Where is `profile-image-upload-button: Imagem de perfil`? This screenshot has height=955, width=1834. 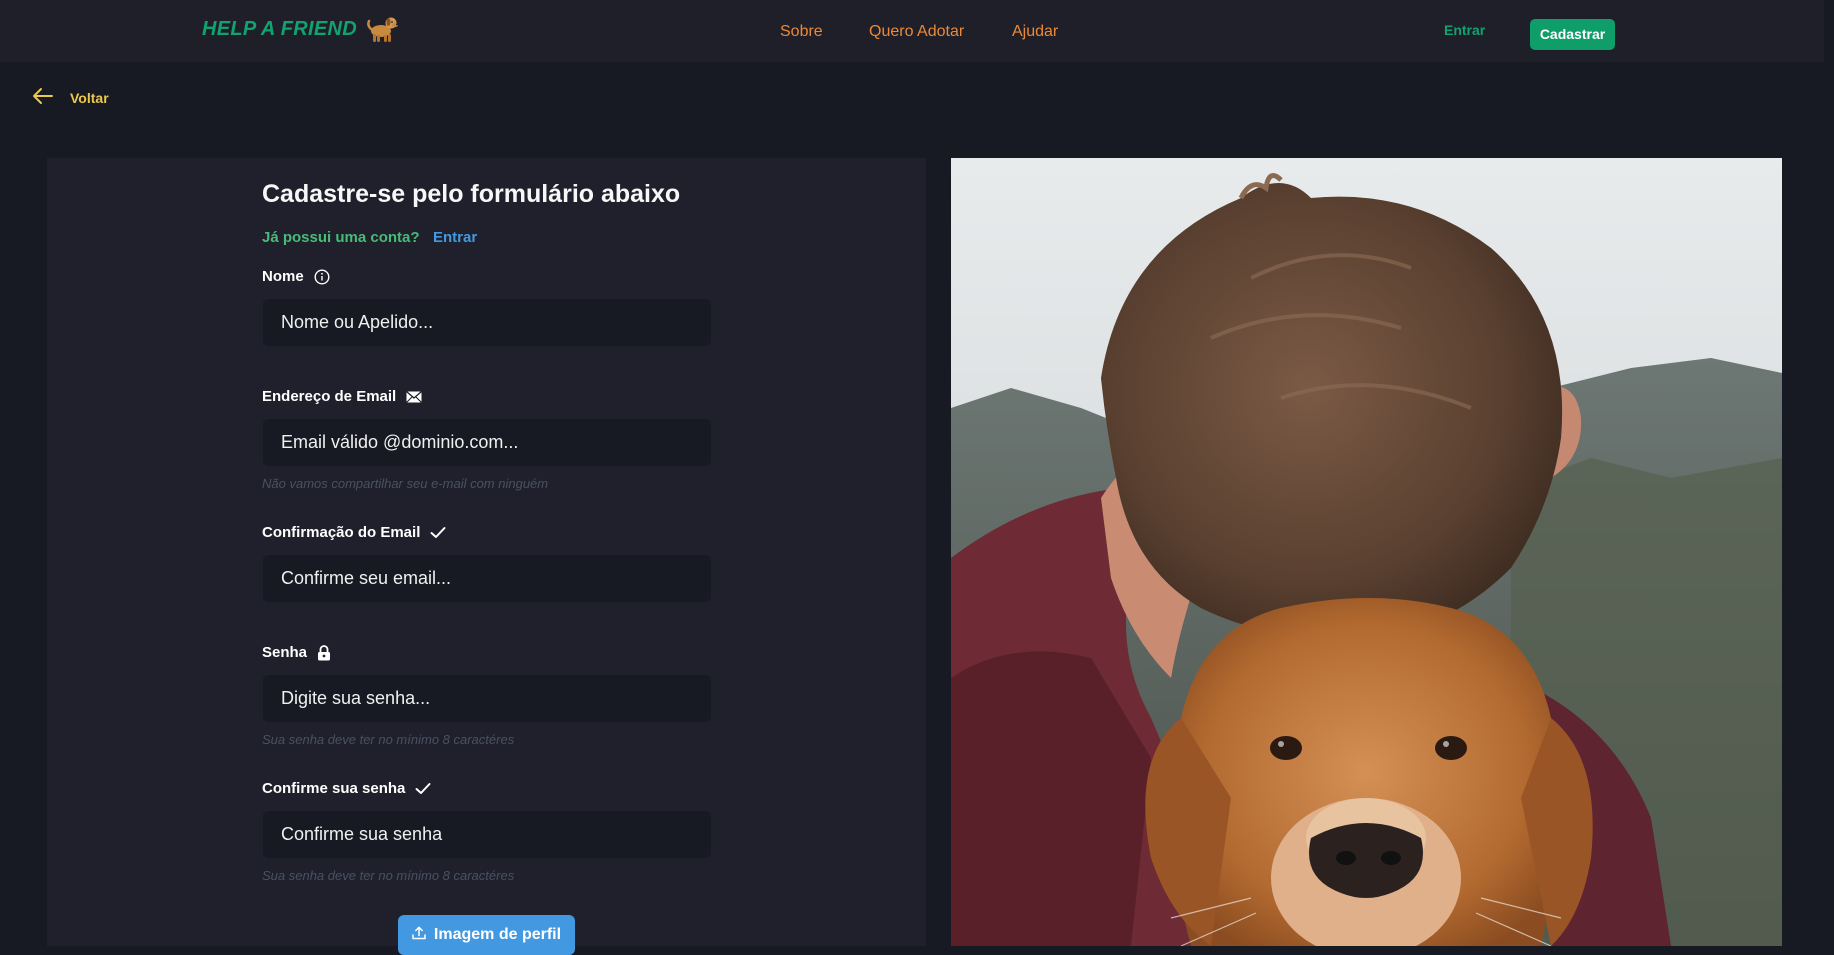
profile-image-upload-button: Imagem de perfil is located at coordinates (486, 935).